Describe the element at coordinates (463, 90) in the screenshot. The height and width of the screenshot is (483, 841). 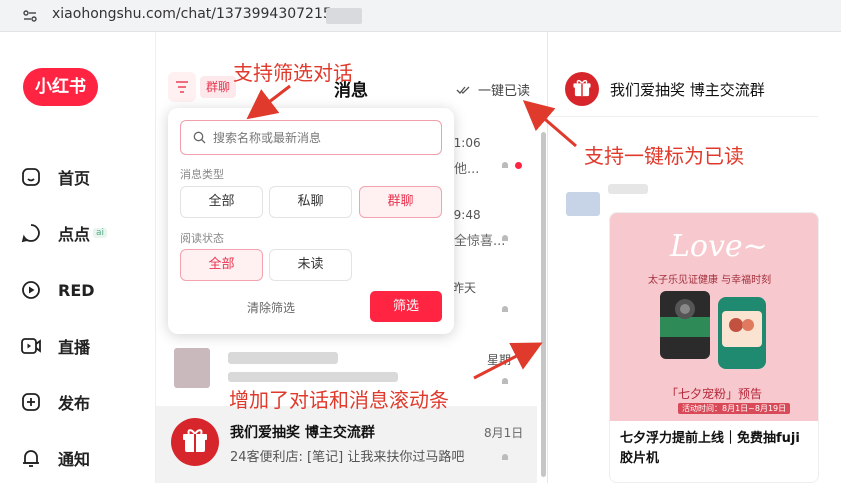
I see `double-check-icon` at that location.